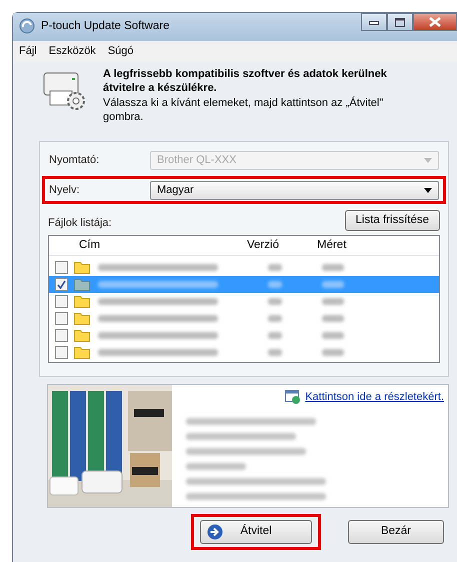 The width and height of the screenshot is (457, 562). What do you see at coordinates (256, 532) in the screenshot?
I see `transfer-button: Átvitel` at bounding box center [256, 532].